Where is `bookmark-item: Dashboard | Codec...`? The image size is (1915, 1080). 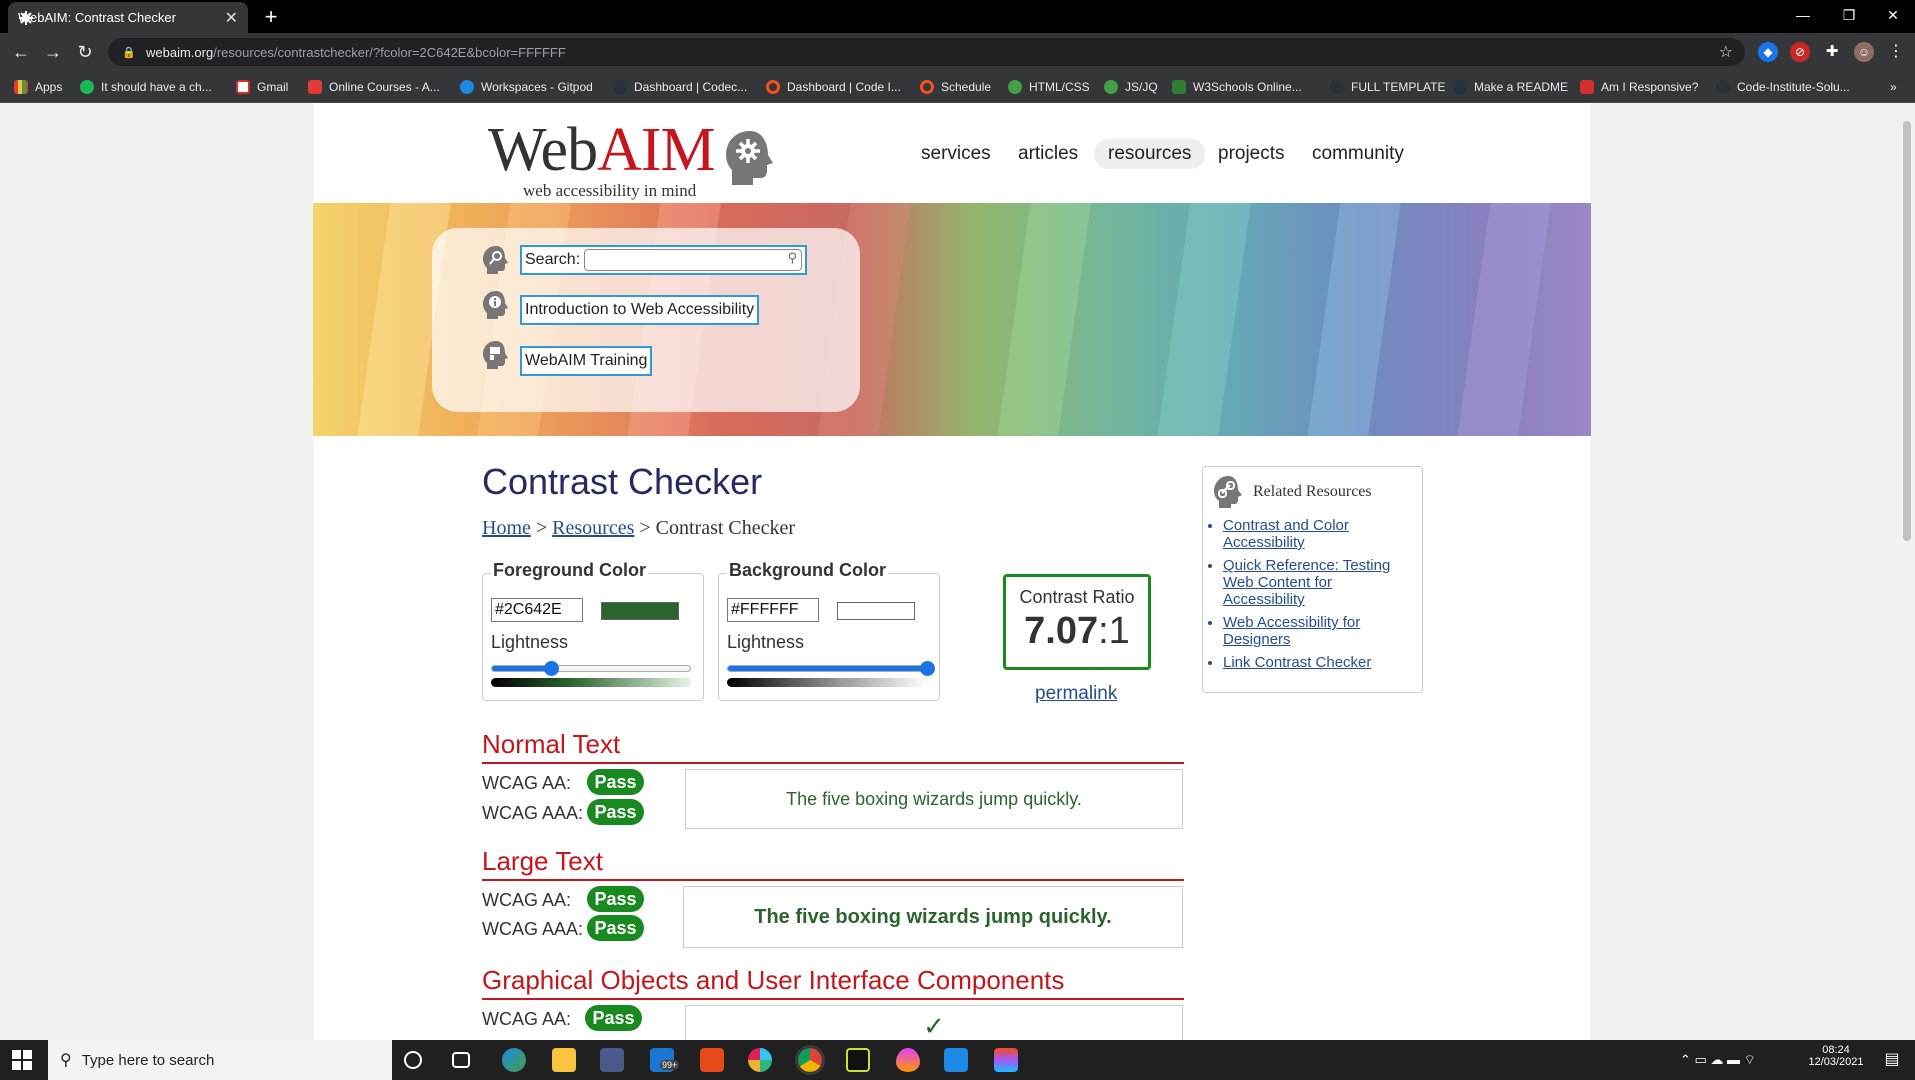 bookmark-item: Dashboard | Codec... is located at coordinates (680, 87).